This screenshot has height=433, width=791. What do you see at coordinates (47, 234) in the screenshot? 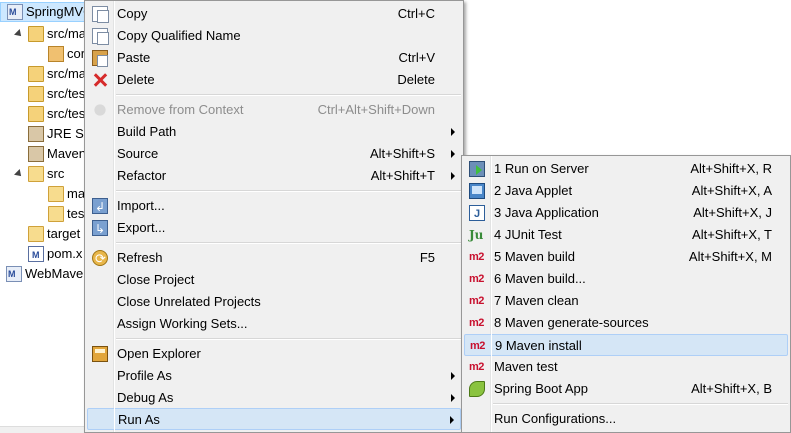
I see `tree-item-target: target` at bounding box center [47, 234].